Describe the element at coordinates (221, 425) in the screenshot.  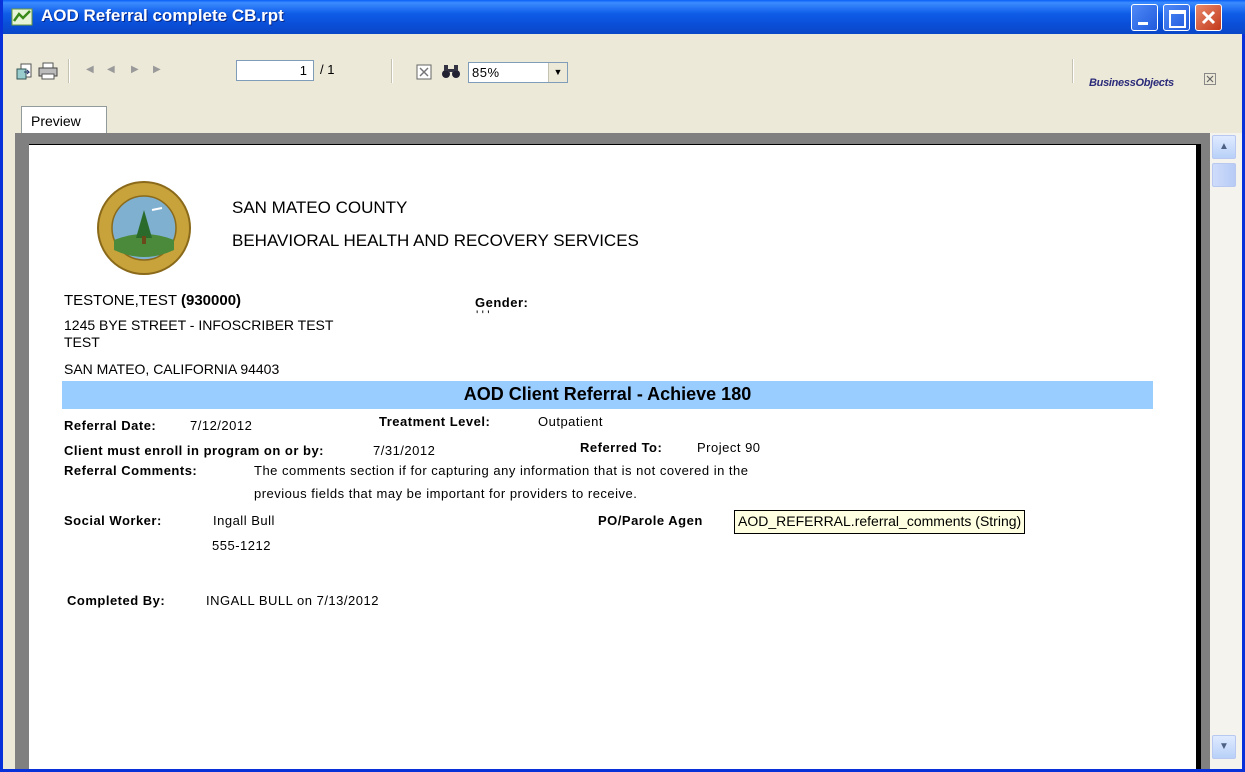
I see `referral-date-value: 7/12/2012` at that location.